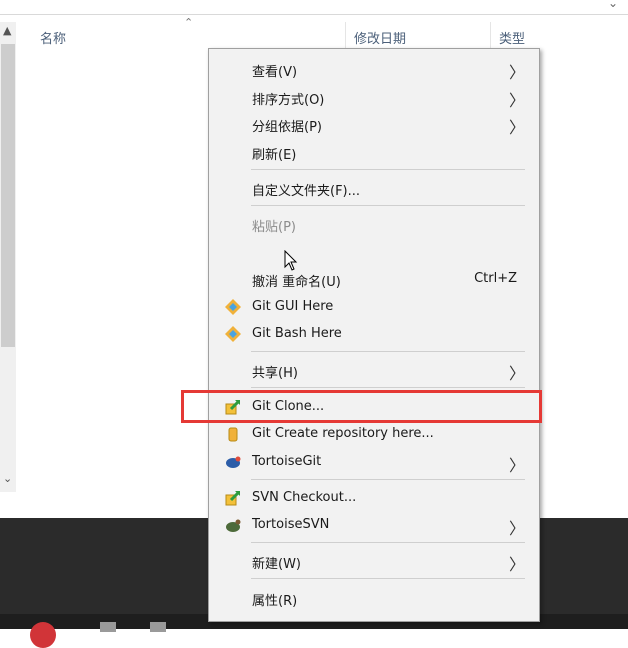 This screenshot has height=648, width=628. What do you see at coordinates (314, 7) in the screenshot?
I see `address-bar-edge: ⌄` at bounding box center [314, 7].